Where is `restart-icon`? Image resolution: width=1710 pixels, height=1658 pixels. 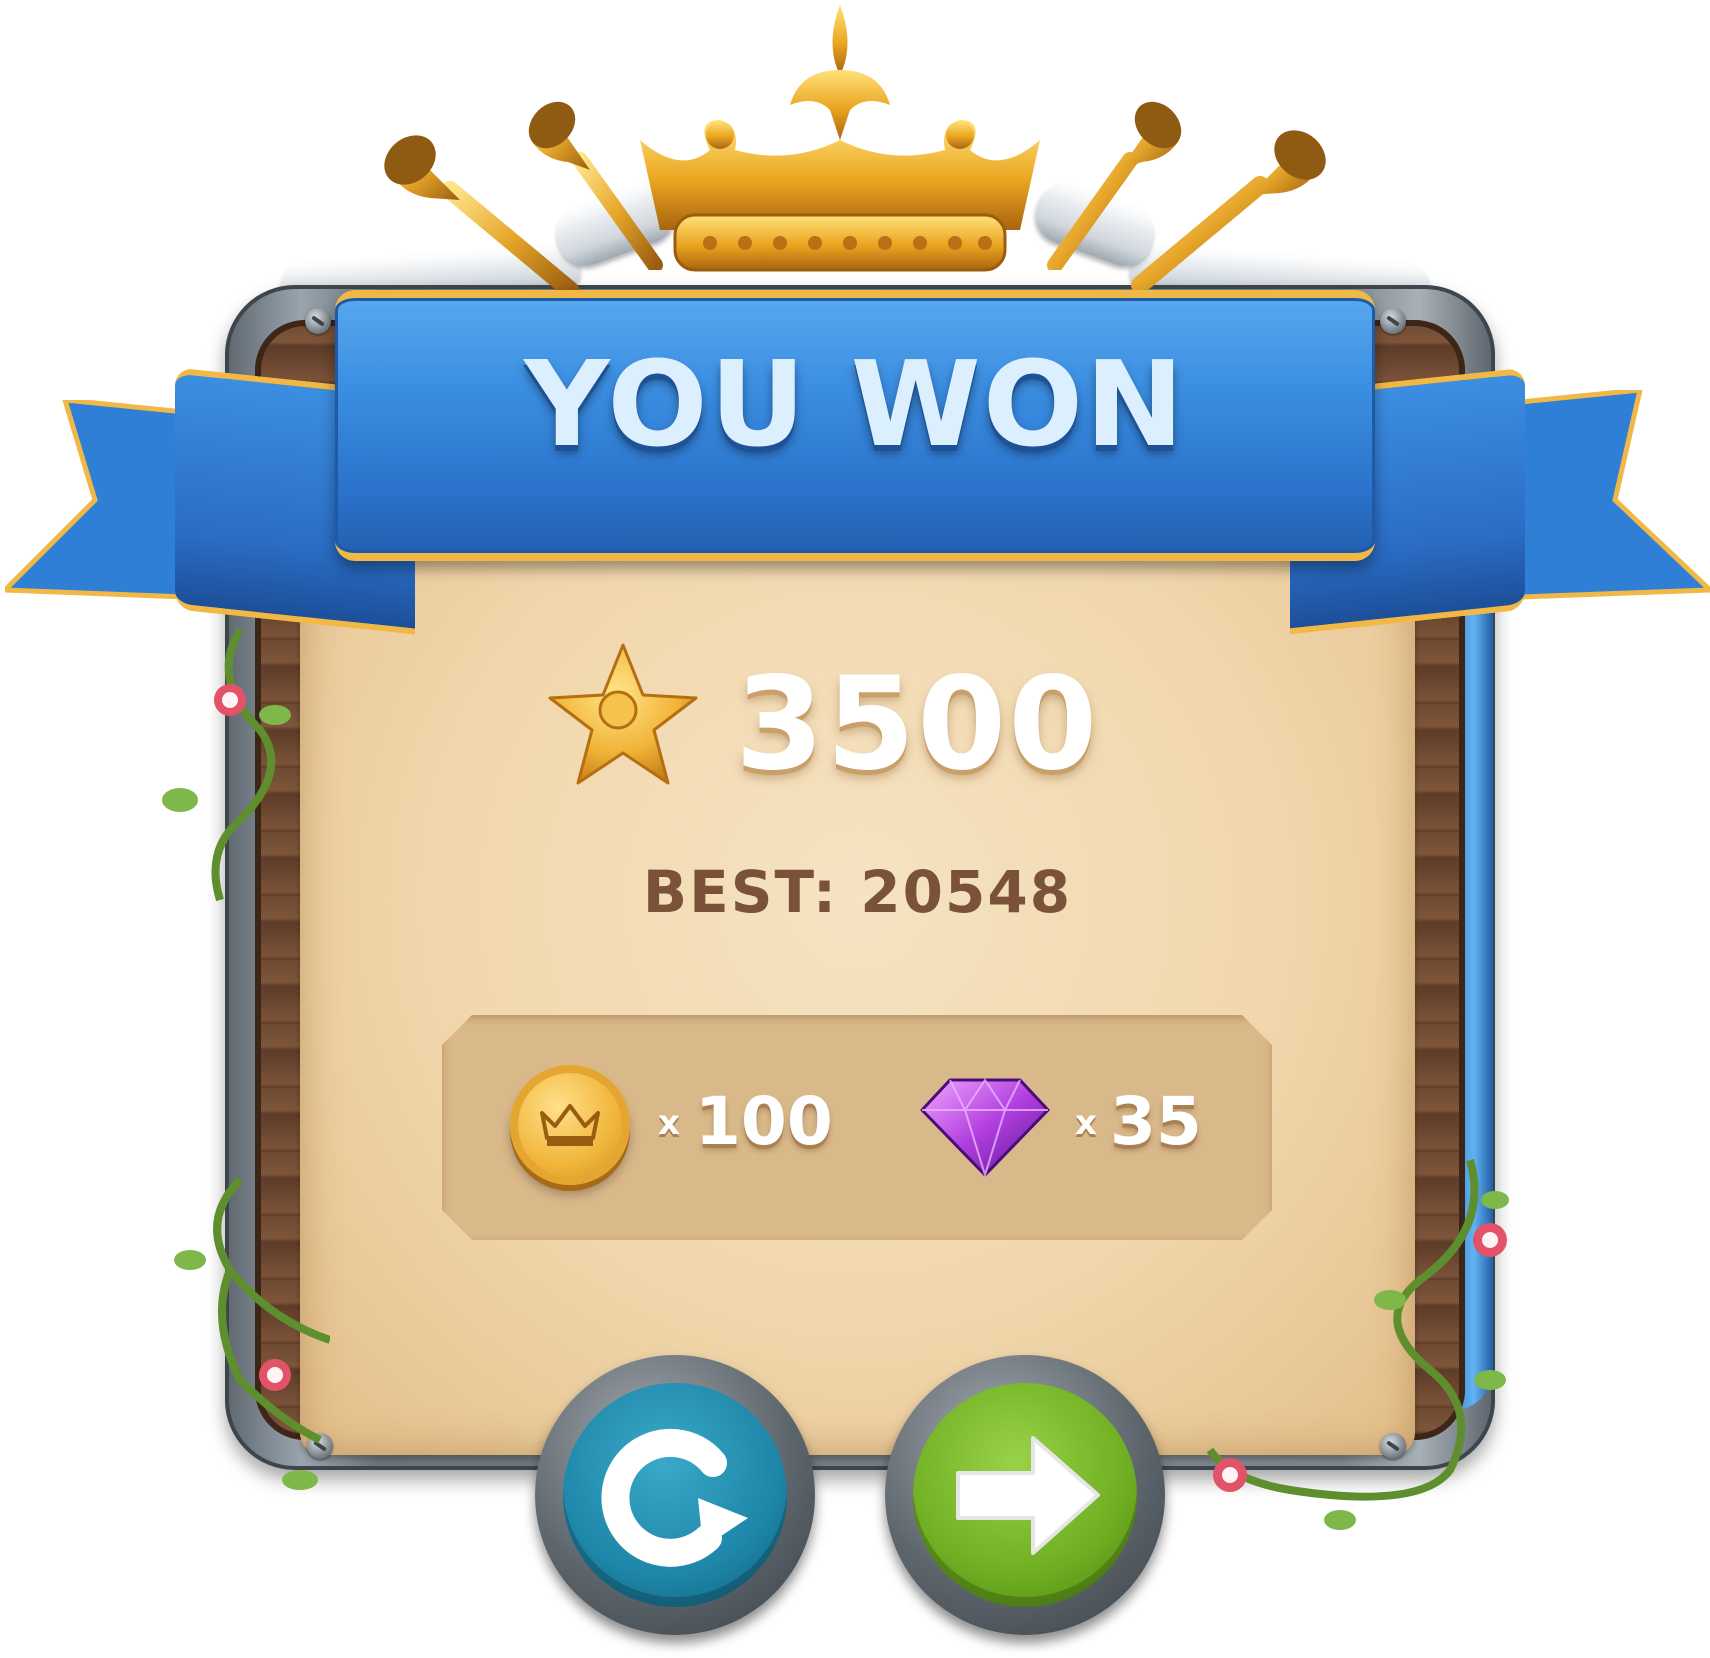
restart-icon is located at coordinates (674, 1497).